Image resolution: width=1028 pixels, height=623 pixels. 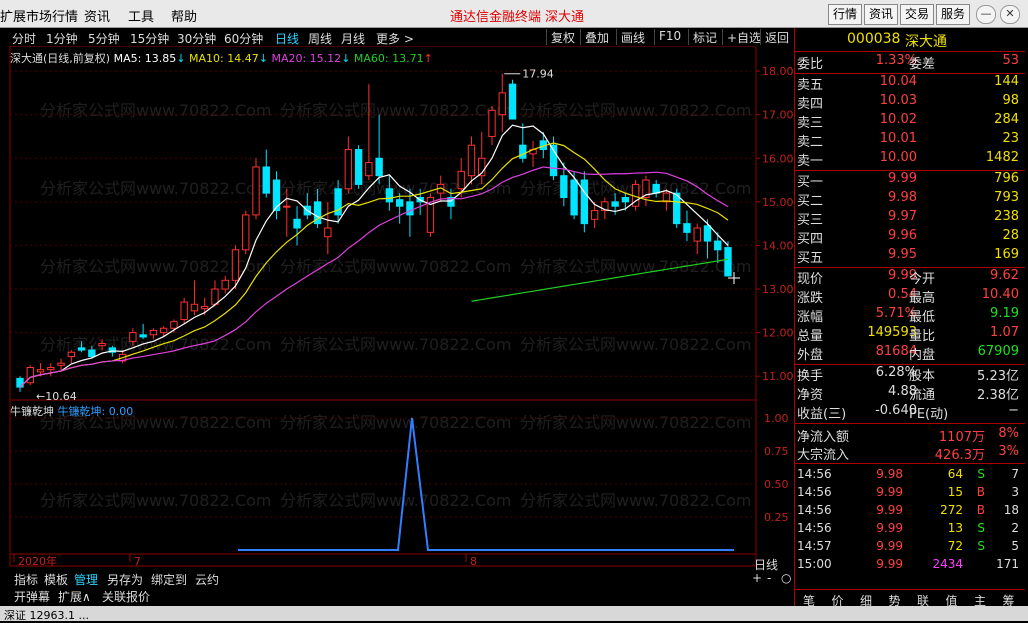 What do you see at coordinates (287, 38) in the screenshot?
I see `period-tab-daily: 日线` at bounding box center [287, 38].